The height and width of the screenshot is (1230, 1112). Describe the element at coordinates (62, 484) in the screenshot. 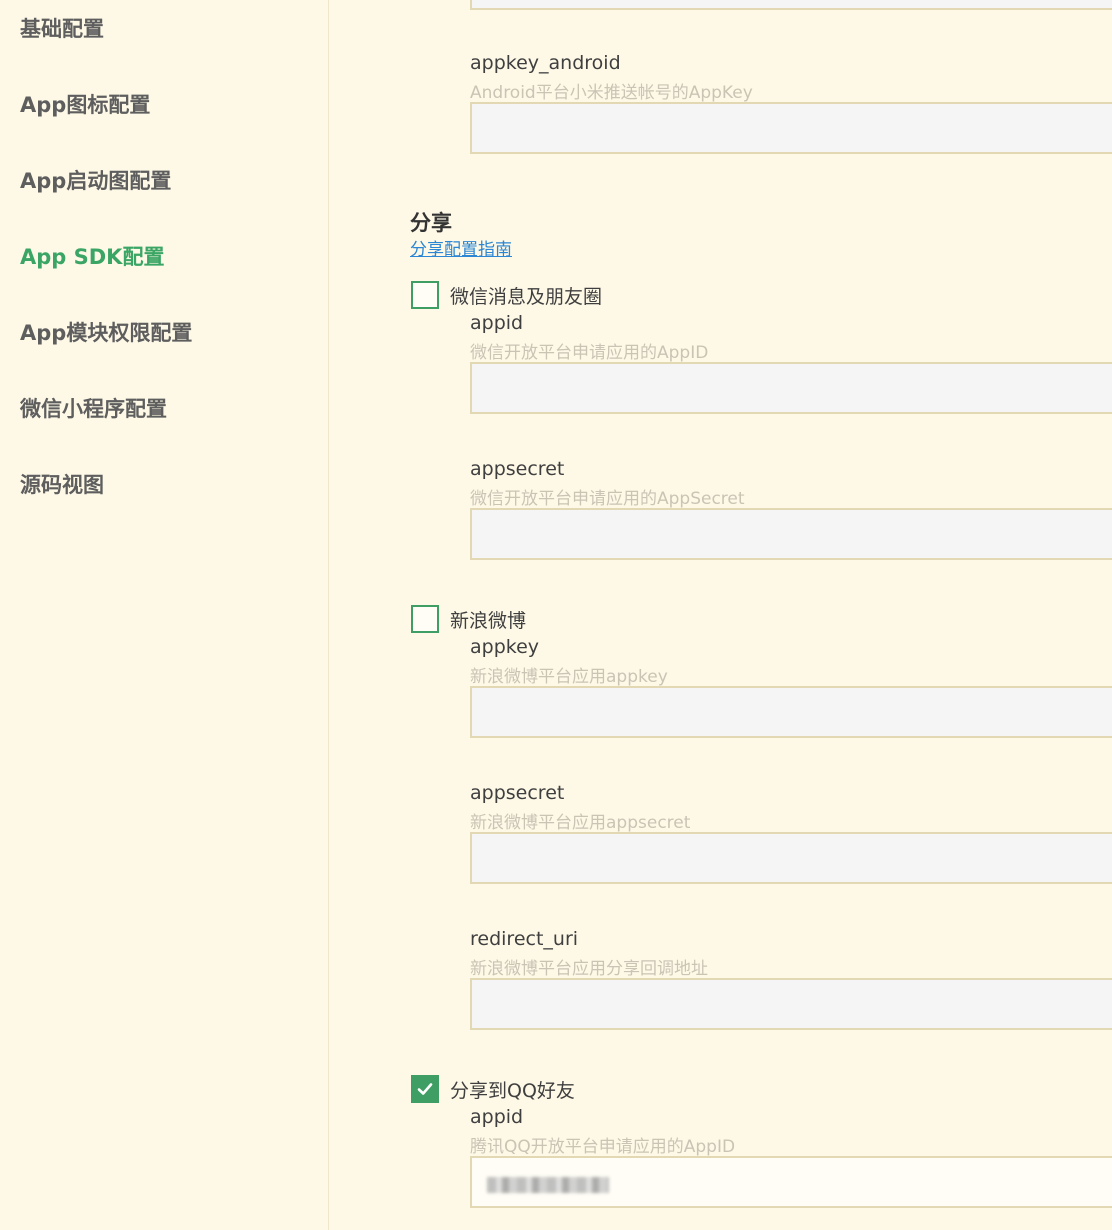

I see `sidebar-item-source-view: 源码视图` at that location.